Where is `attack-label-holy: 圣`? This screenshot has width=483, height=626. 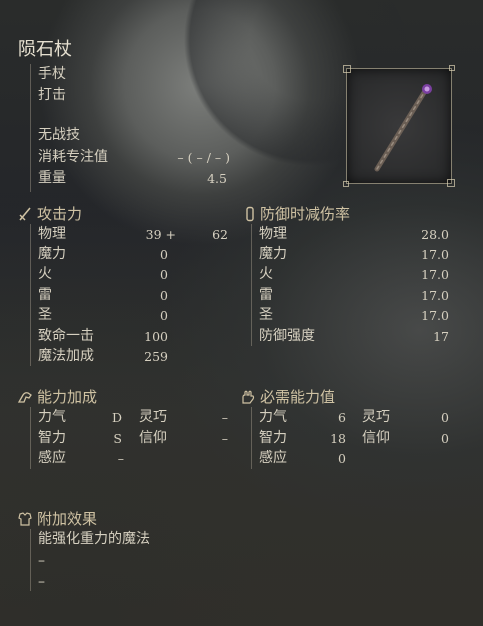 attack-label-holy: 圣 is located at coordinates (45, 315).